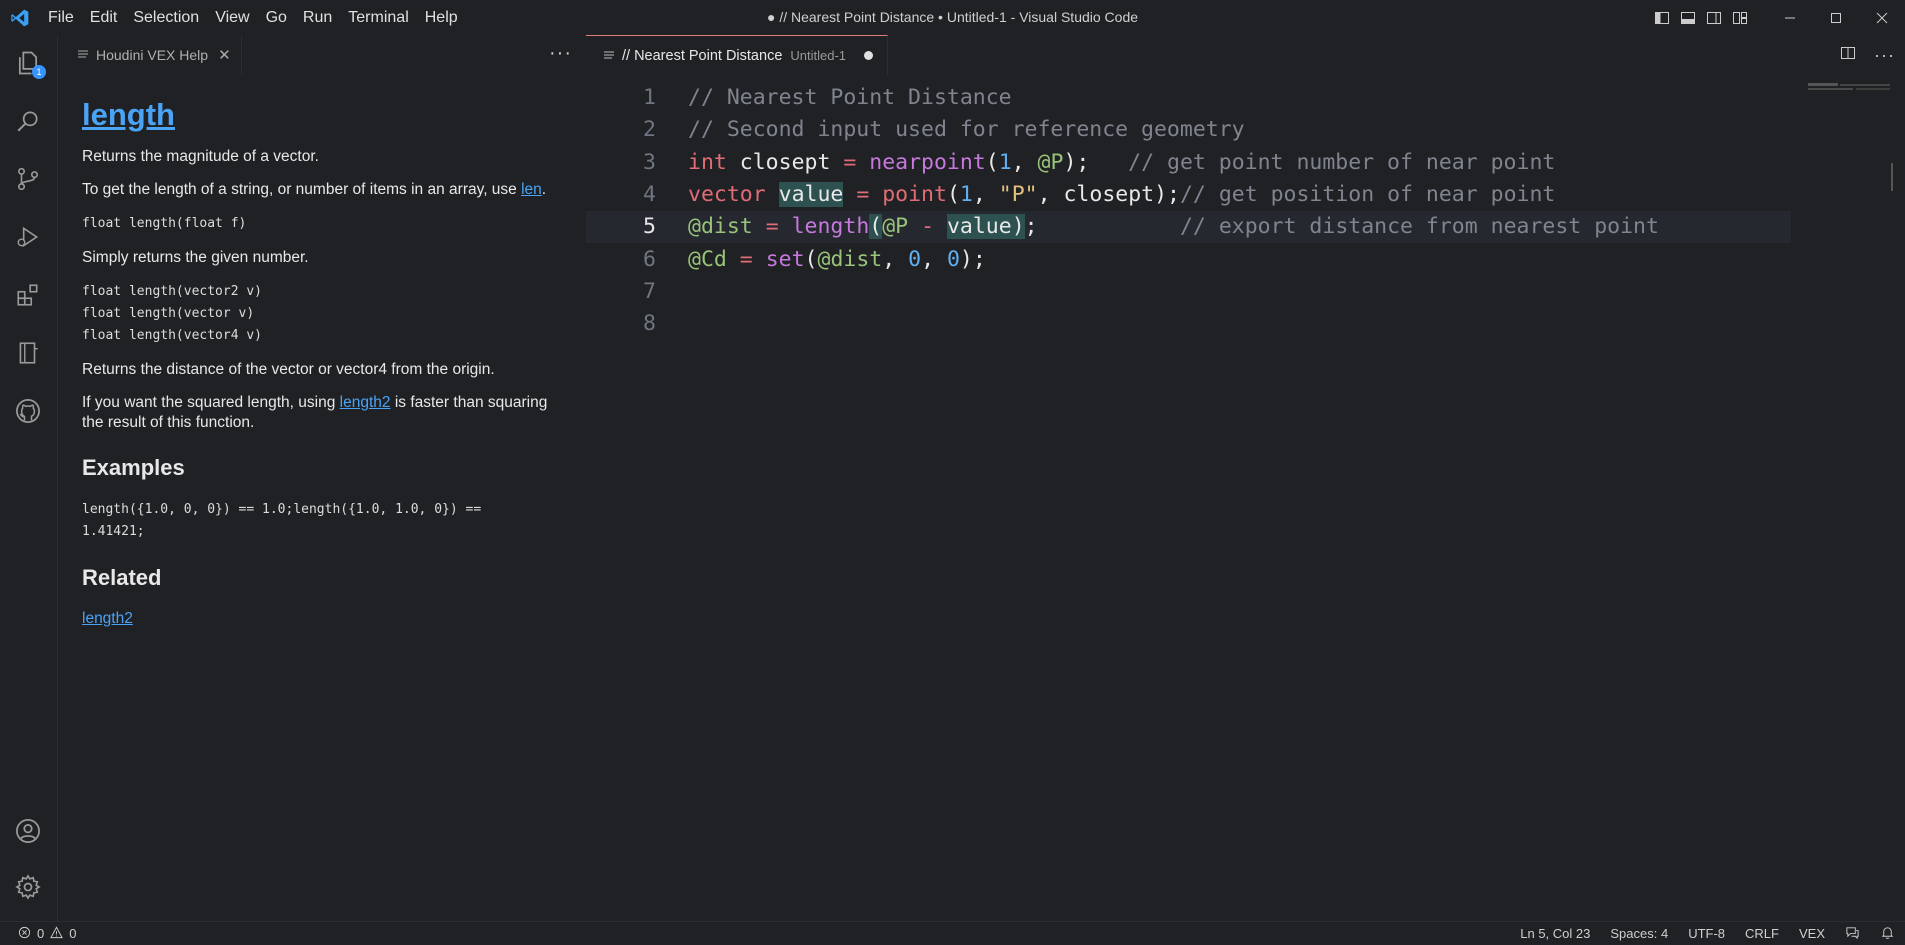 This screenshot has width=1905, height=945. Describe the element at coordinates (1188, 260) in the screenshot. I see `code-line: 6 @Cd = set(@dist, 0, 0);` at that location.